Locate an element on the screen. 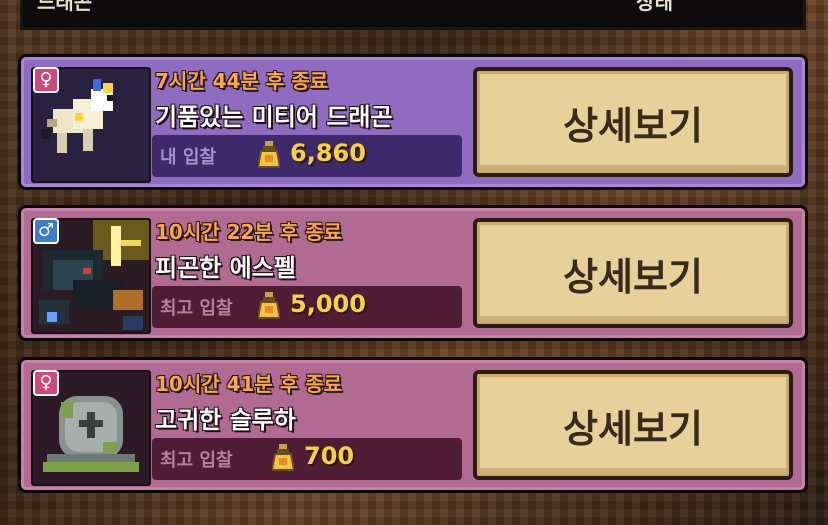  bid-box: 최고 입찰 700 is located at coordinates (307, 459).